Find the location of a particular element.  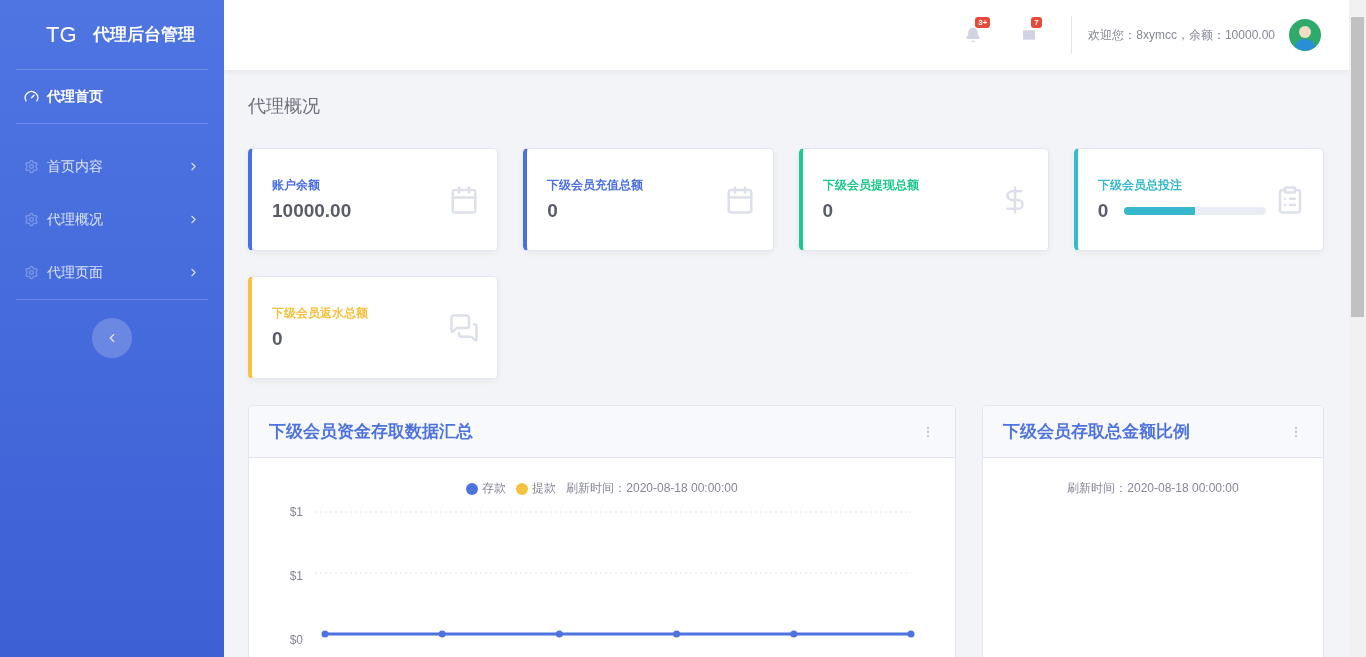

stat-label: 账户余额 is located at coordinates (296, 185).